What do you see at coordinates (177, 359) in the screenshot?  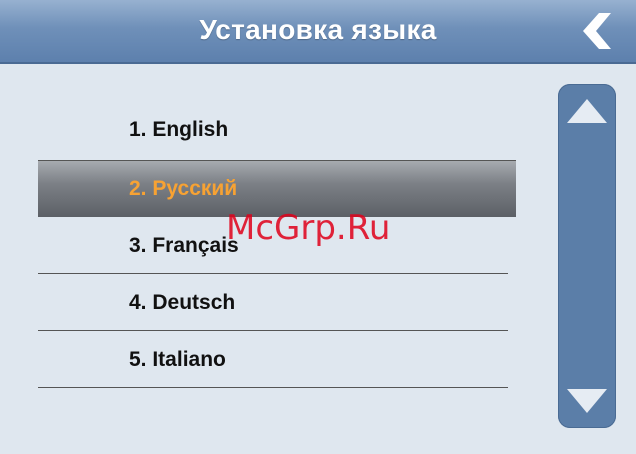 I see `language-item-label: 5. Italiano` at bounding box center [177, 359].